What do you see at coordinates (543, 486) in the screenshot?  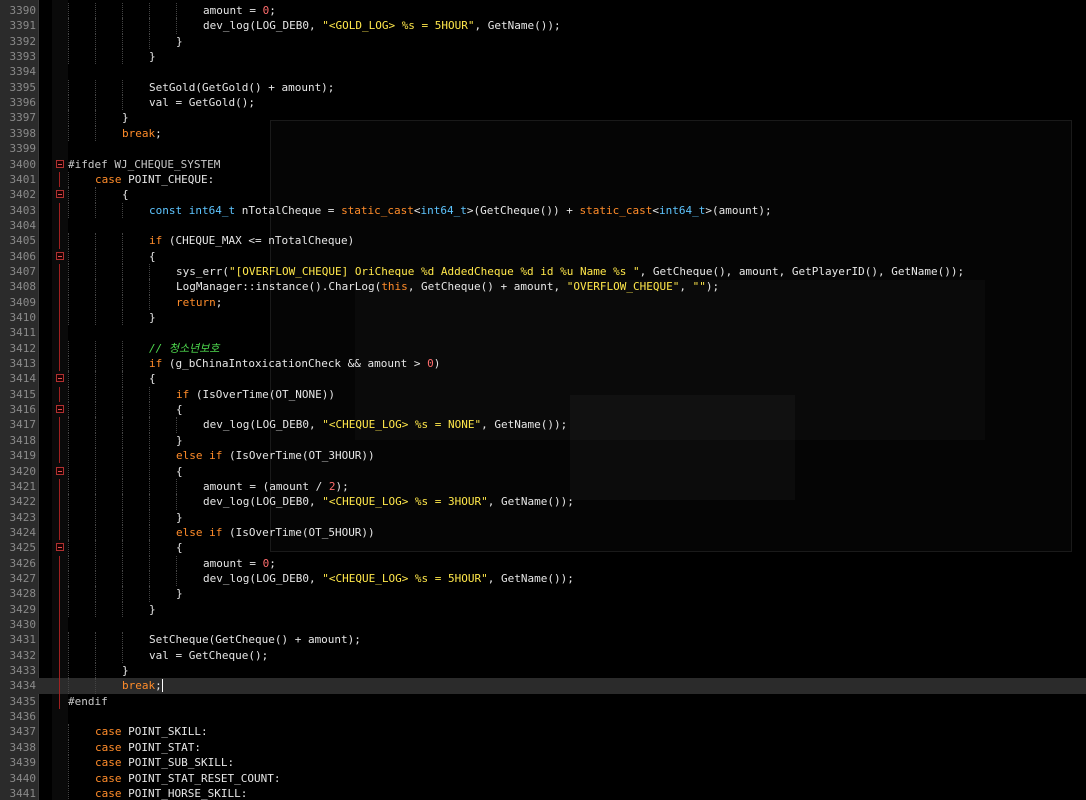 I see `code-line: 3421 amount = (amount / 2);` at bounding box center [543, 486].